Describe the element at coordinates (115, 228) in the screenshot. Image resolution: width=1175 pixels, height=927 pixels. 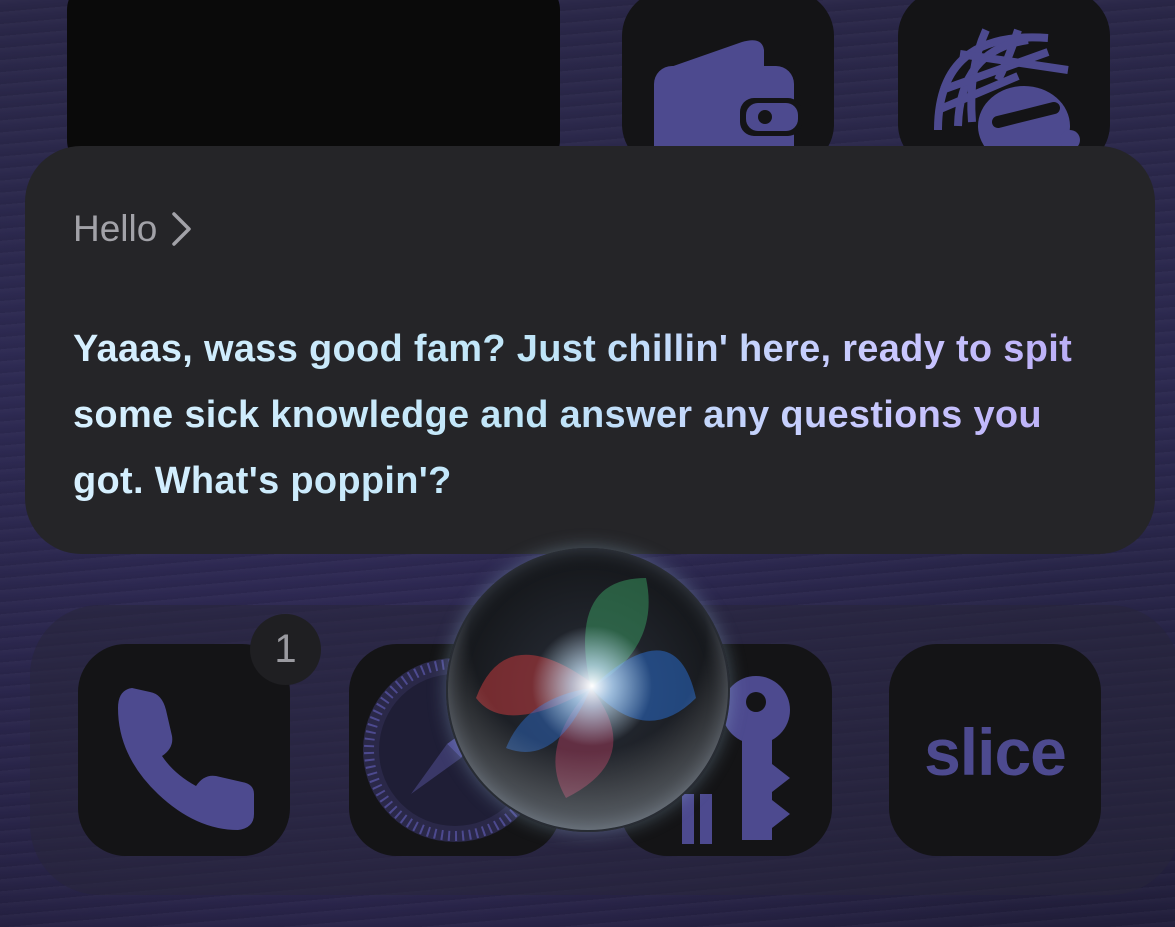
I see `siri-prompt-text: Hello` at that location.